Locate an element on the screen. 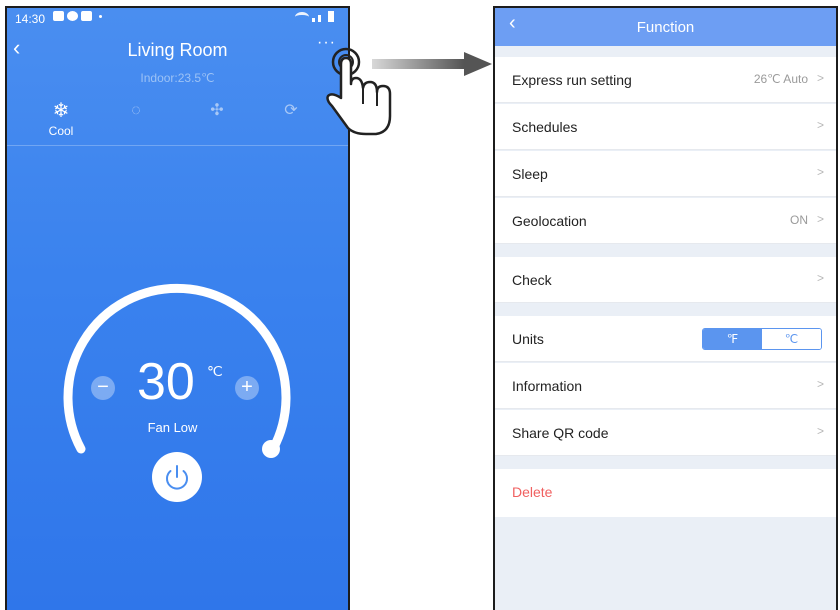 The image size is (840, 610). mode-cool: ❄ Cool is located at coordinates (61, 118).